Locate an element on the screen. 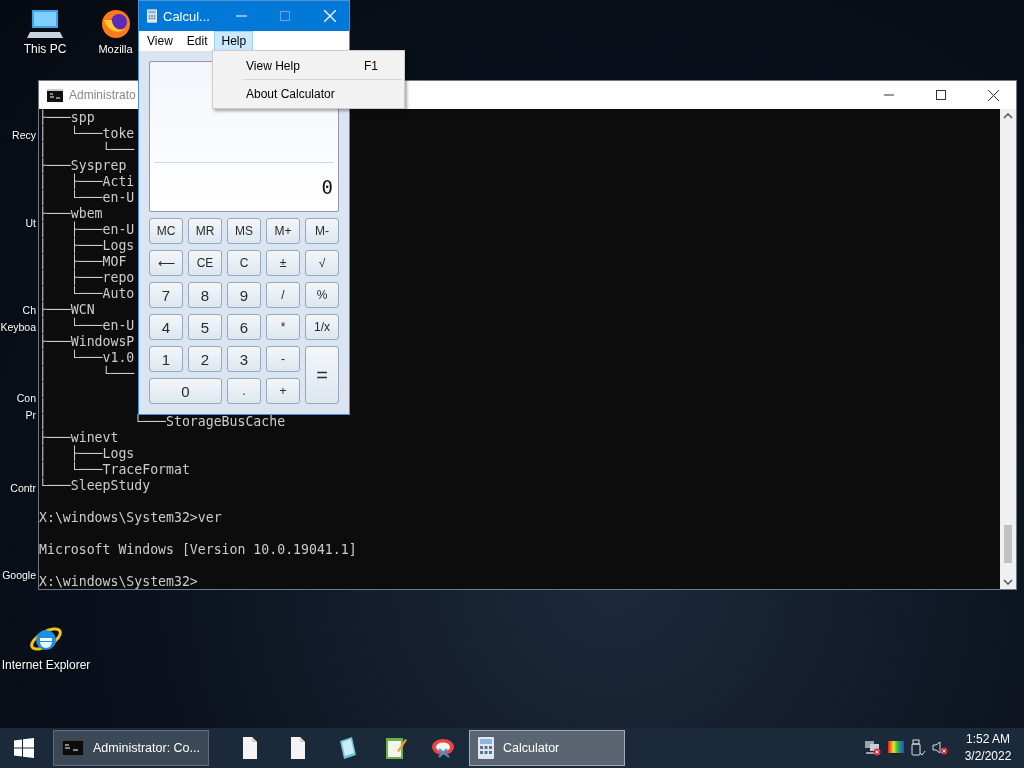 Image resolution: width=1024 pixels, height=768 pixels. calculator-key: 5 is located at coordinates (205, 327).